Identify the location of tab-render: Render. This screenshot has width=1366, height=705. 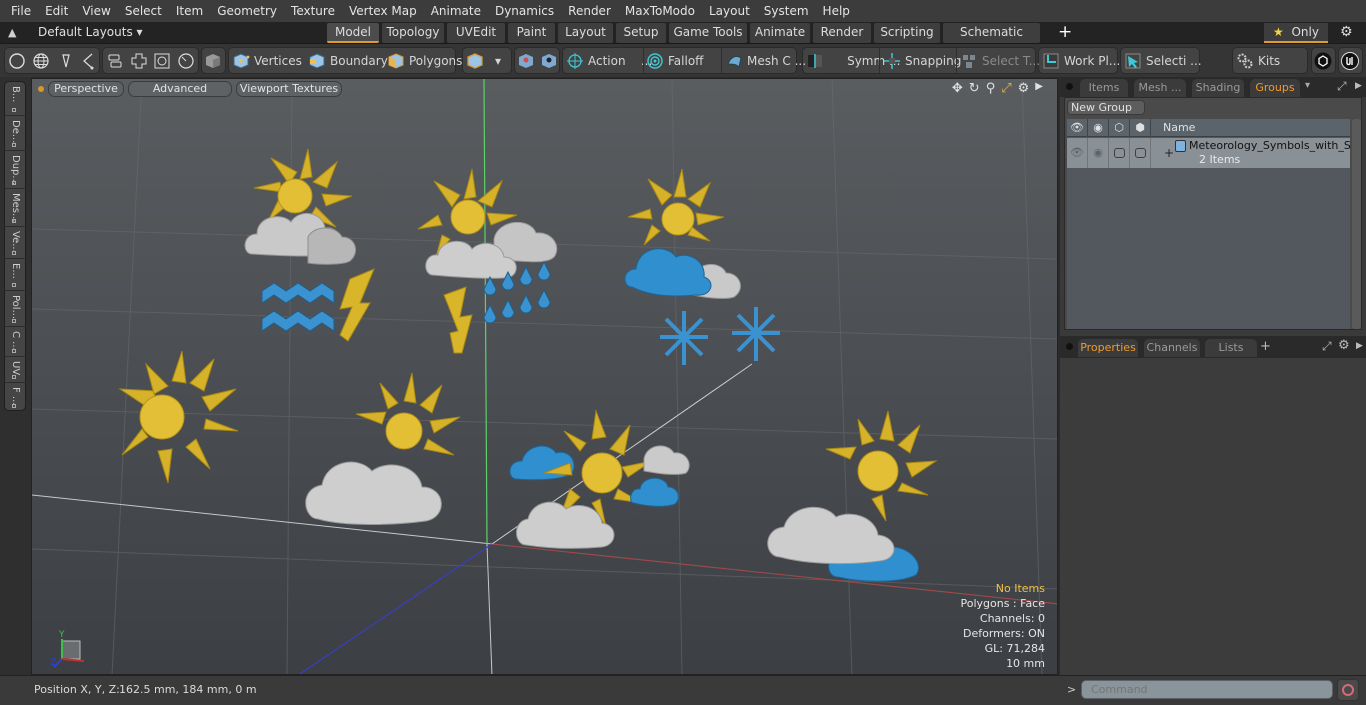
(842, 33).